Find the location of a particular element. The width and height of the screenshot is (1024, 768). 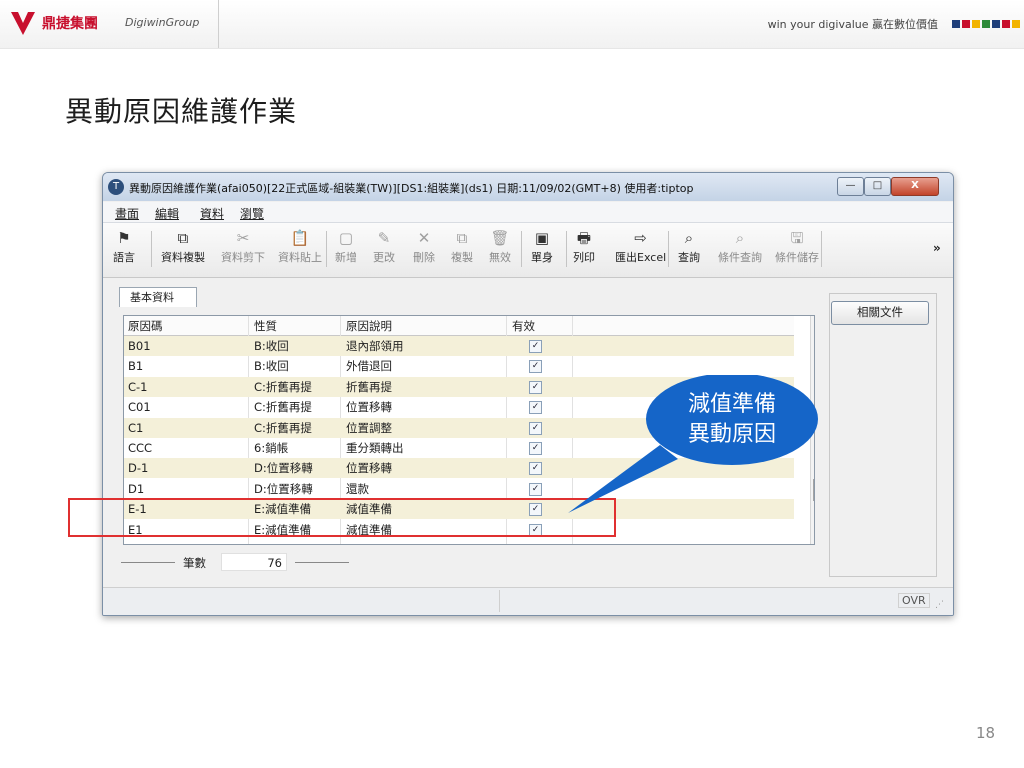

cell-reason-code: B1 is located at coordinates (136, 366).